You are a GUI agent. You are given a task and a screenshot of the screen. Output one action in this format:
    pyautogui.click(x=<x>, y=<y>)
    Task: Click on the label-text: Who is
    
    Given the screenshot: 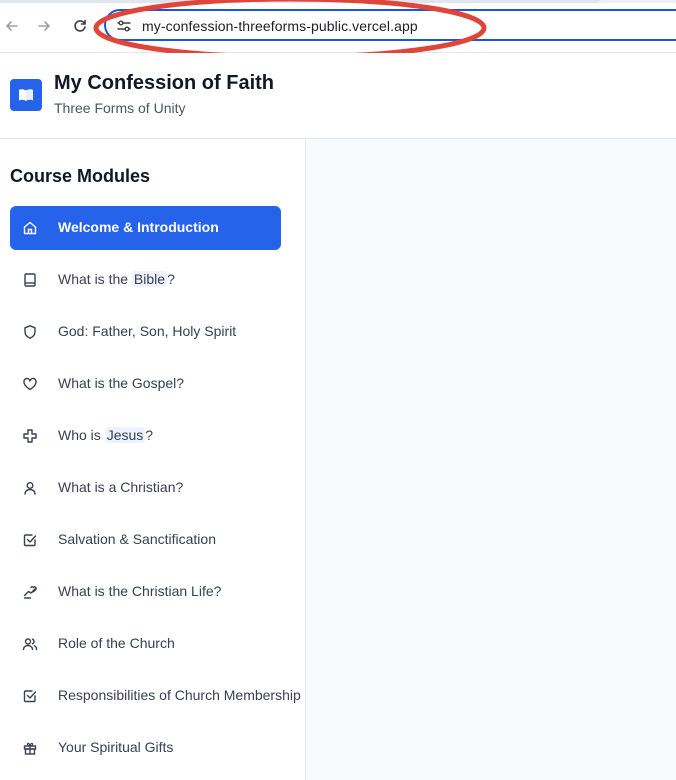 What is the action you would take?
    pyautogui.click(x=81, y=435)
    